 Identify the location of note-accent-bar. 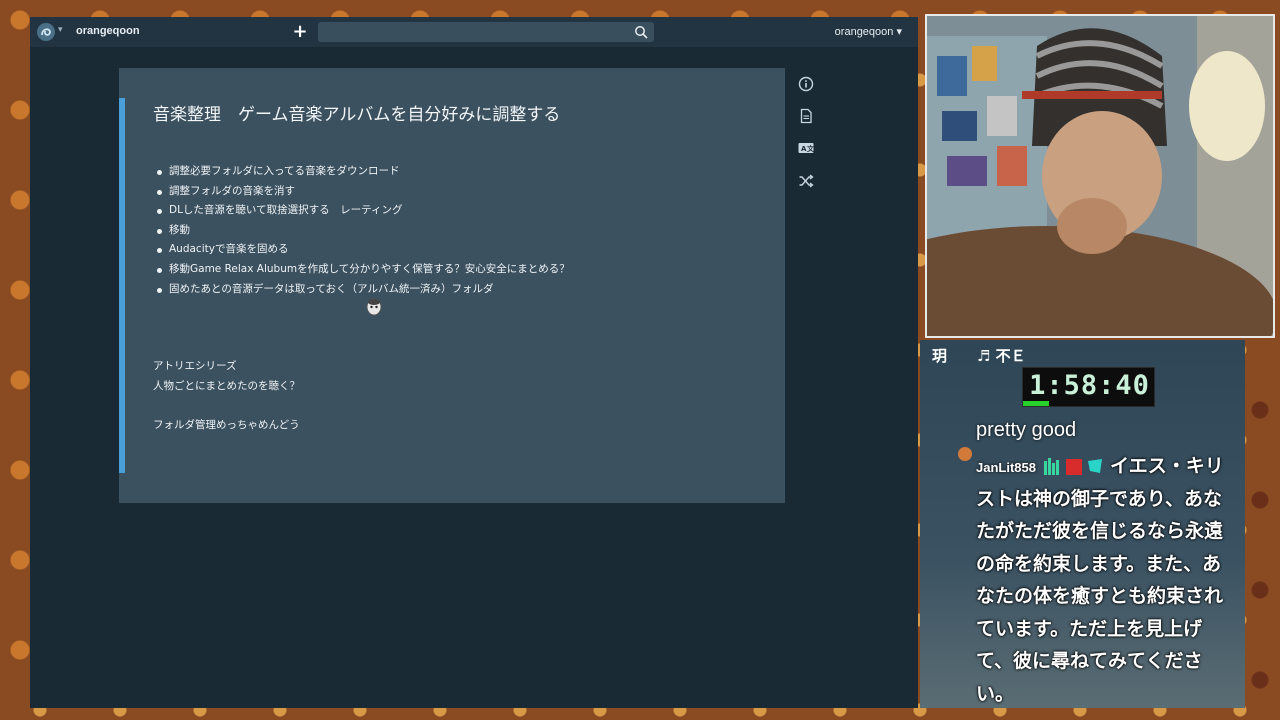
(122, 285).